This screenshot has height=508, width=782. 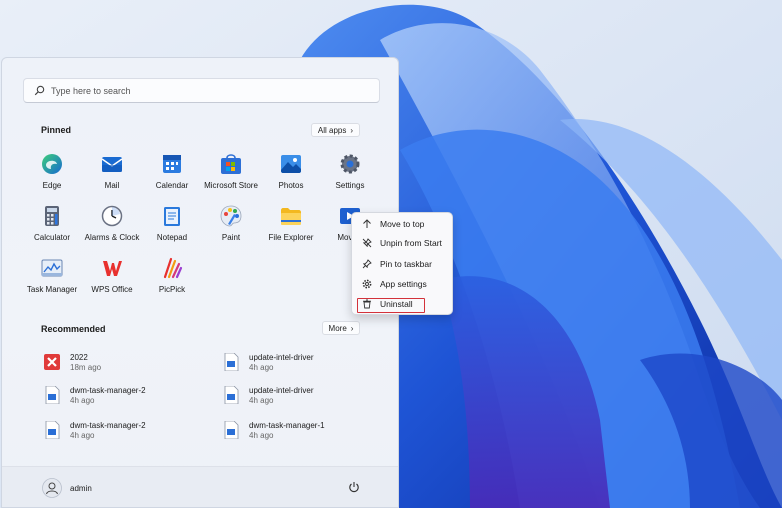 I want to click on store-icon, so click(x=231, y=164).